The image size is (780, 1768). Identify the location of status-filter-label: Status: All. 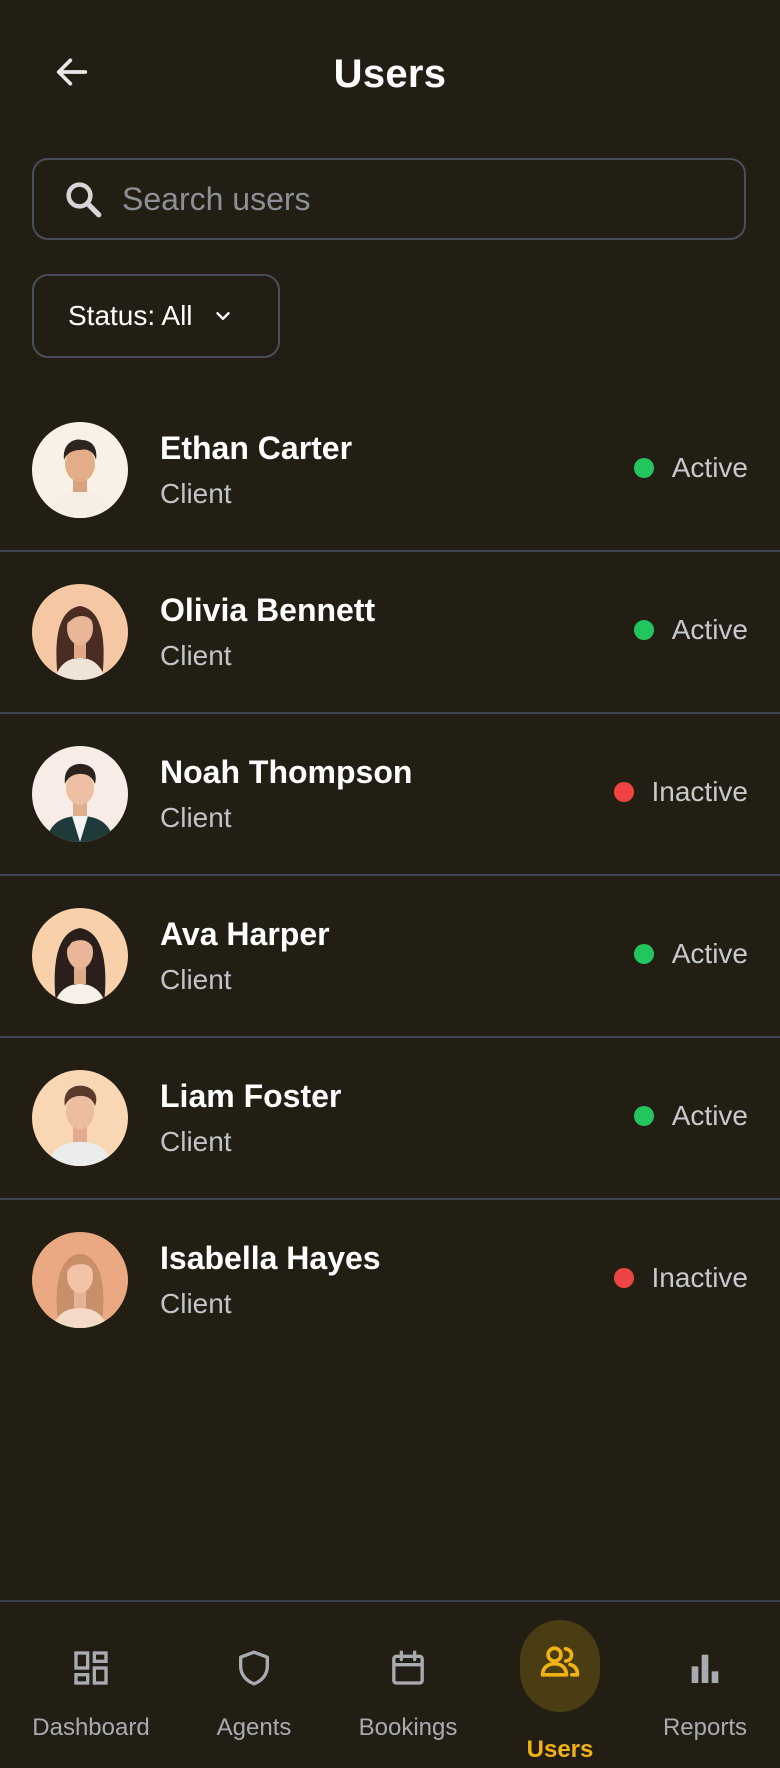
(130, 315).